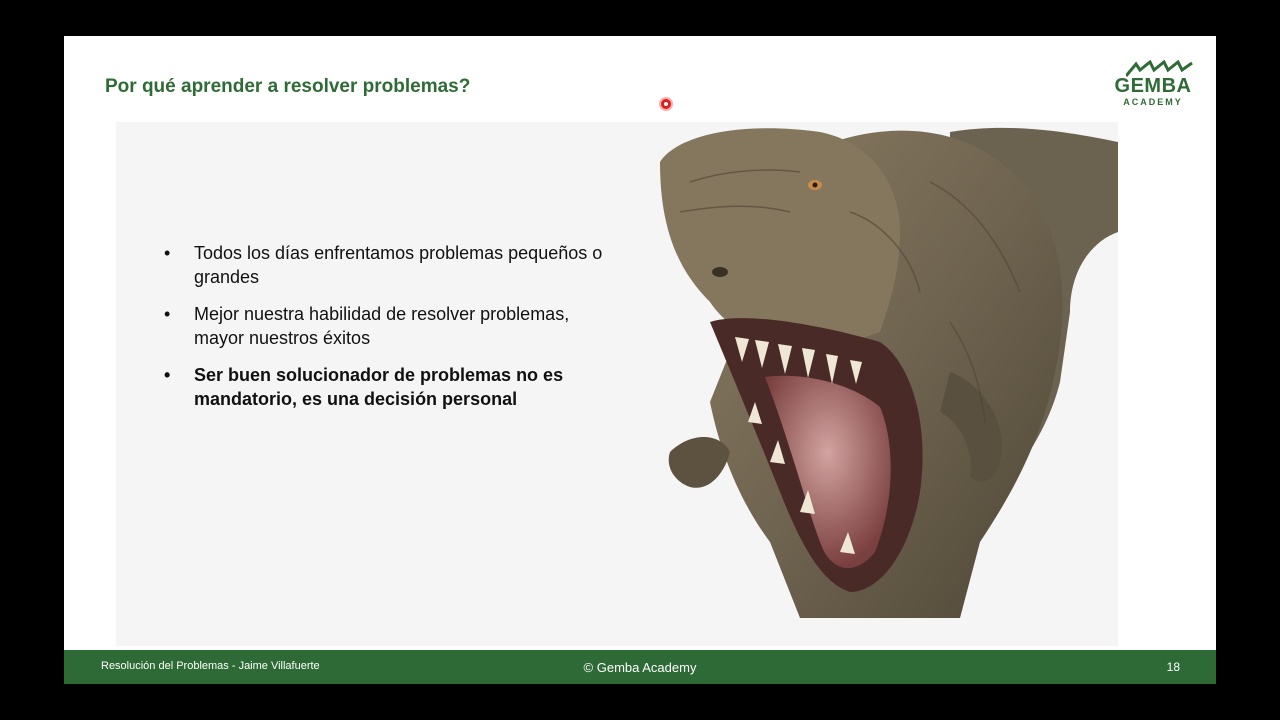  What do you see at coordinates (1153, 102) in the screenshot?
I see `logo-subtext: ACADEMY` at bounding box center [1153, 102].